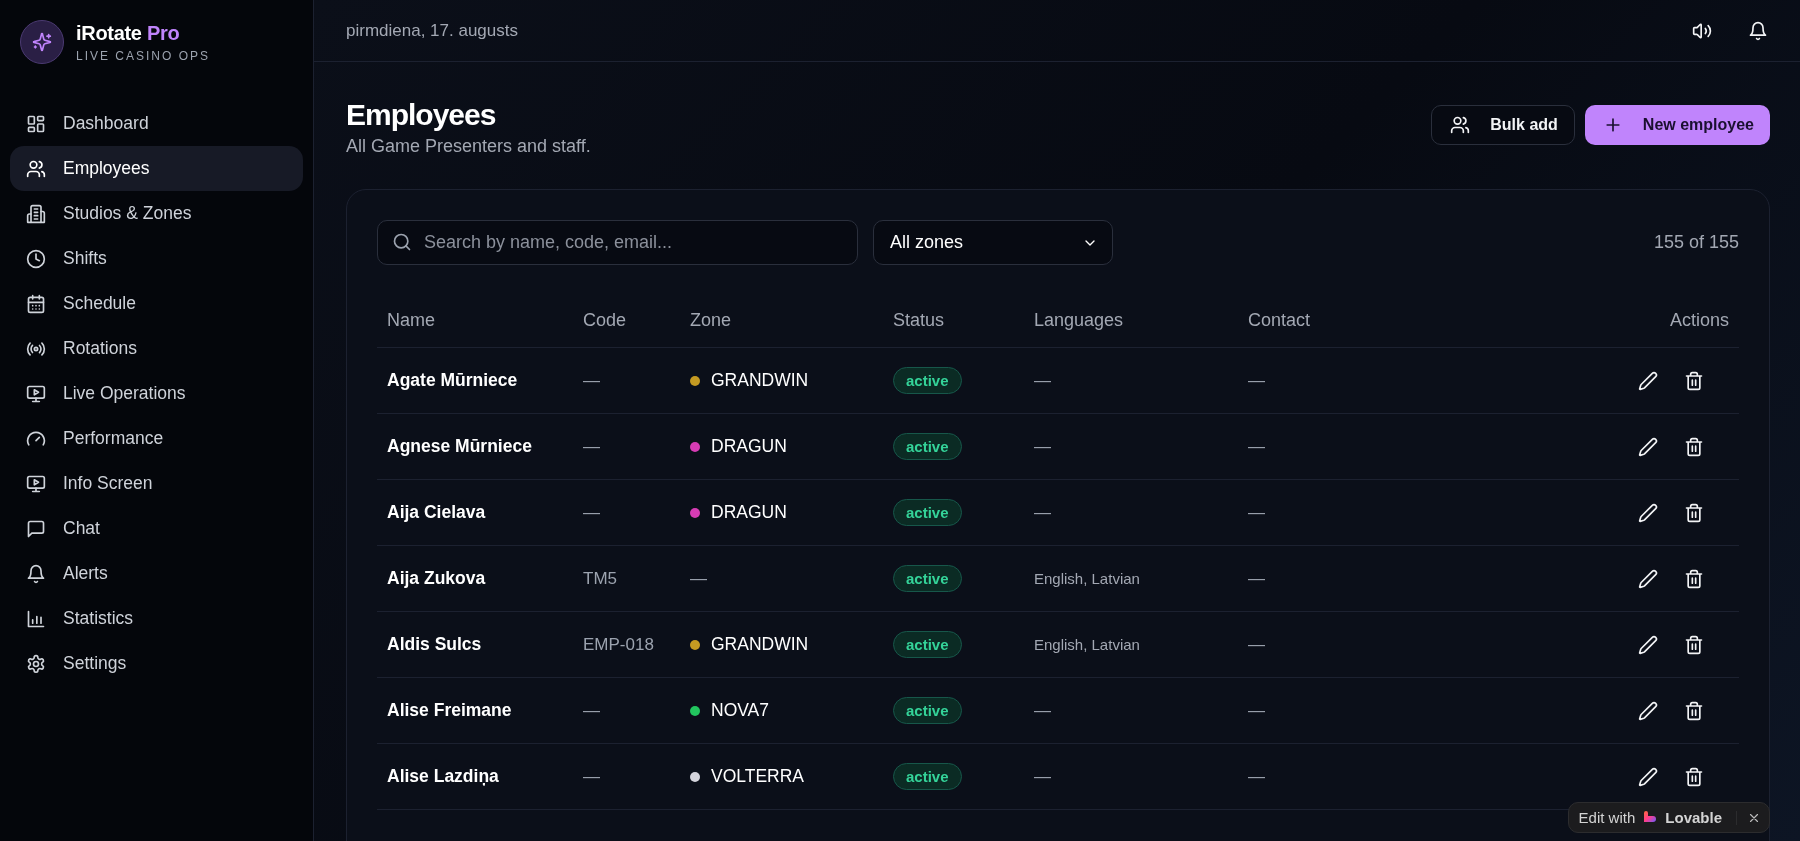  I want to click on close-button, so click(1748, 817).